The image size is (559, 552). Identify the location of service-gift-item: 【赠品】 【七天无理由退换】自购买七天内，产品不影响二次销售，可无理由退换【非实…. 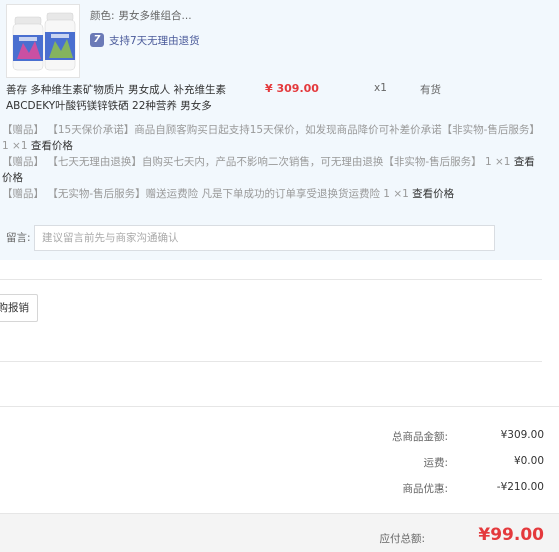
(272, 170).